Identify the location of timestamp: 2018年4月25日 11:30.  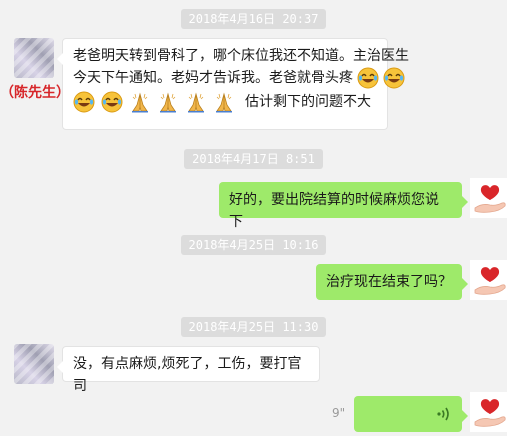
(253, 326).